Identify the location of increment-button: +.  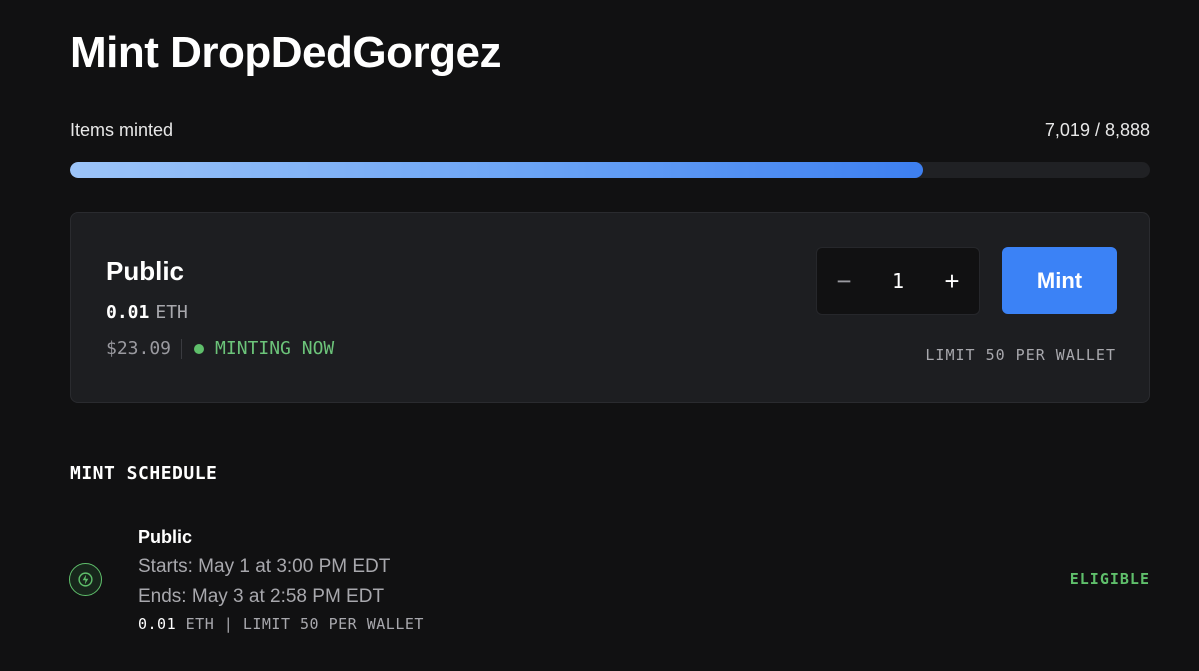
(952, 281).